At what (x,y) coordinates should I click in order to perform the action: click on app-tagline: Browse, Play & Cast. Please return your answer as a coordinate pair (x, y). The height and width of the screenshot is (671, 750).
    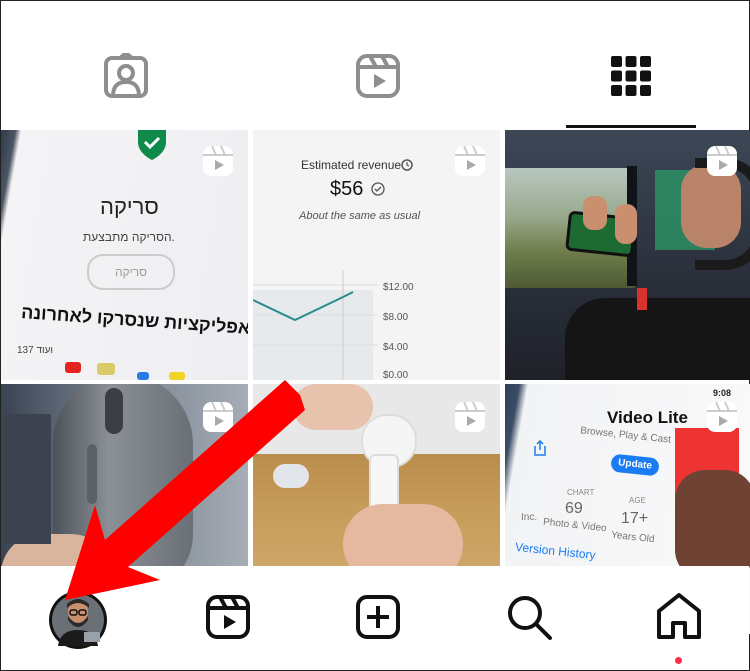
    Looking at the image, I should click on (625, 435).